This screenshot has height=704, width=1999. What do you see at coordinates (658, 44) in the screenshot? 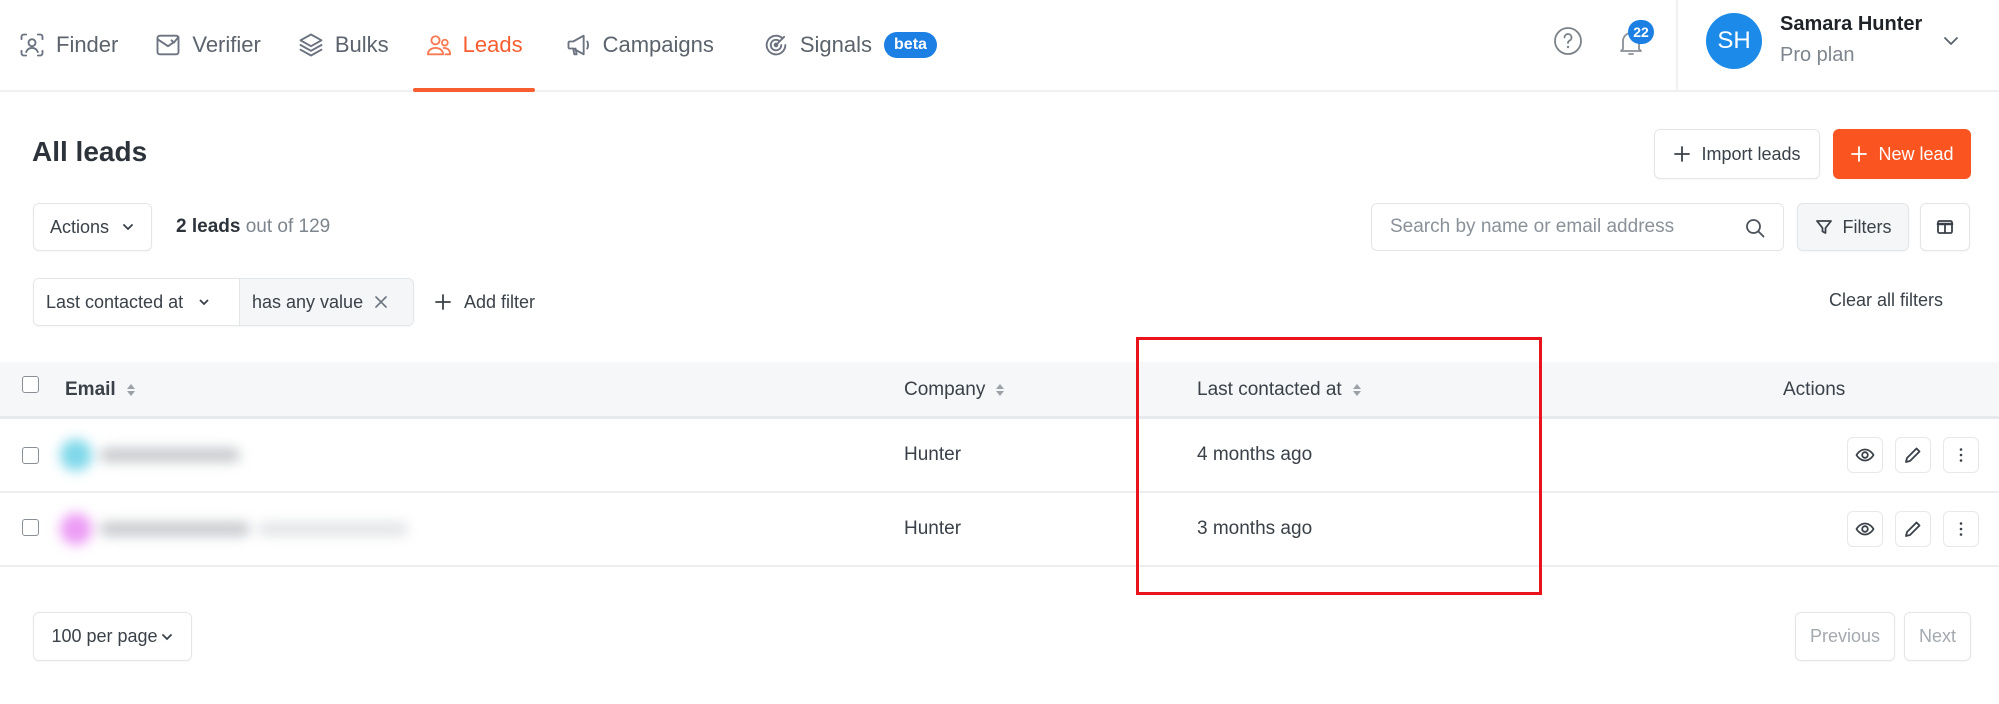
I see `nav-label-campaigns: Campaigns` at bounding box center [658, 44].